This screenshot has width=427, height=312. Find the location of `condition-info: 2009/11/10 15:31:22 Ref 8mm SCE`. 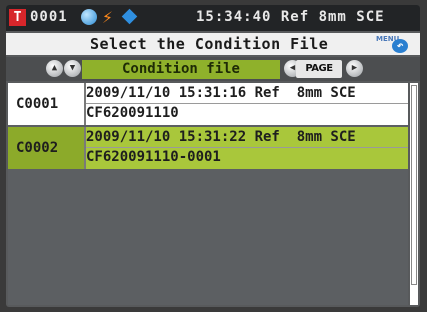

condition-info: 2009/11/10 15:31:22 Ref 8mm SCE is located at coordinates (221, 137).